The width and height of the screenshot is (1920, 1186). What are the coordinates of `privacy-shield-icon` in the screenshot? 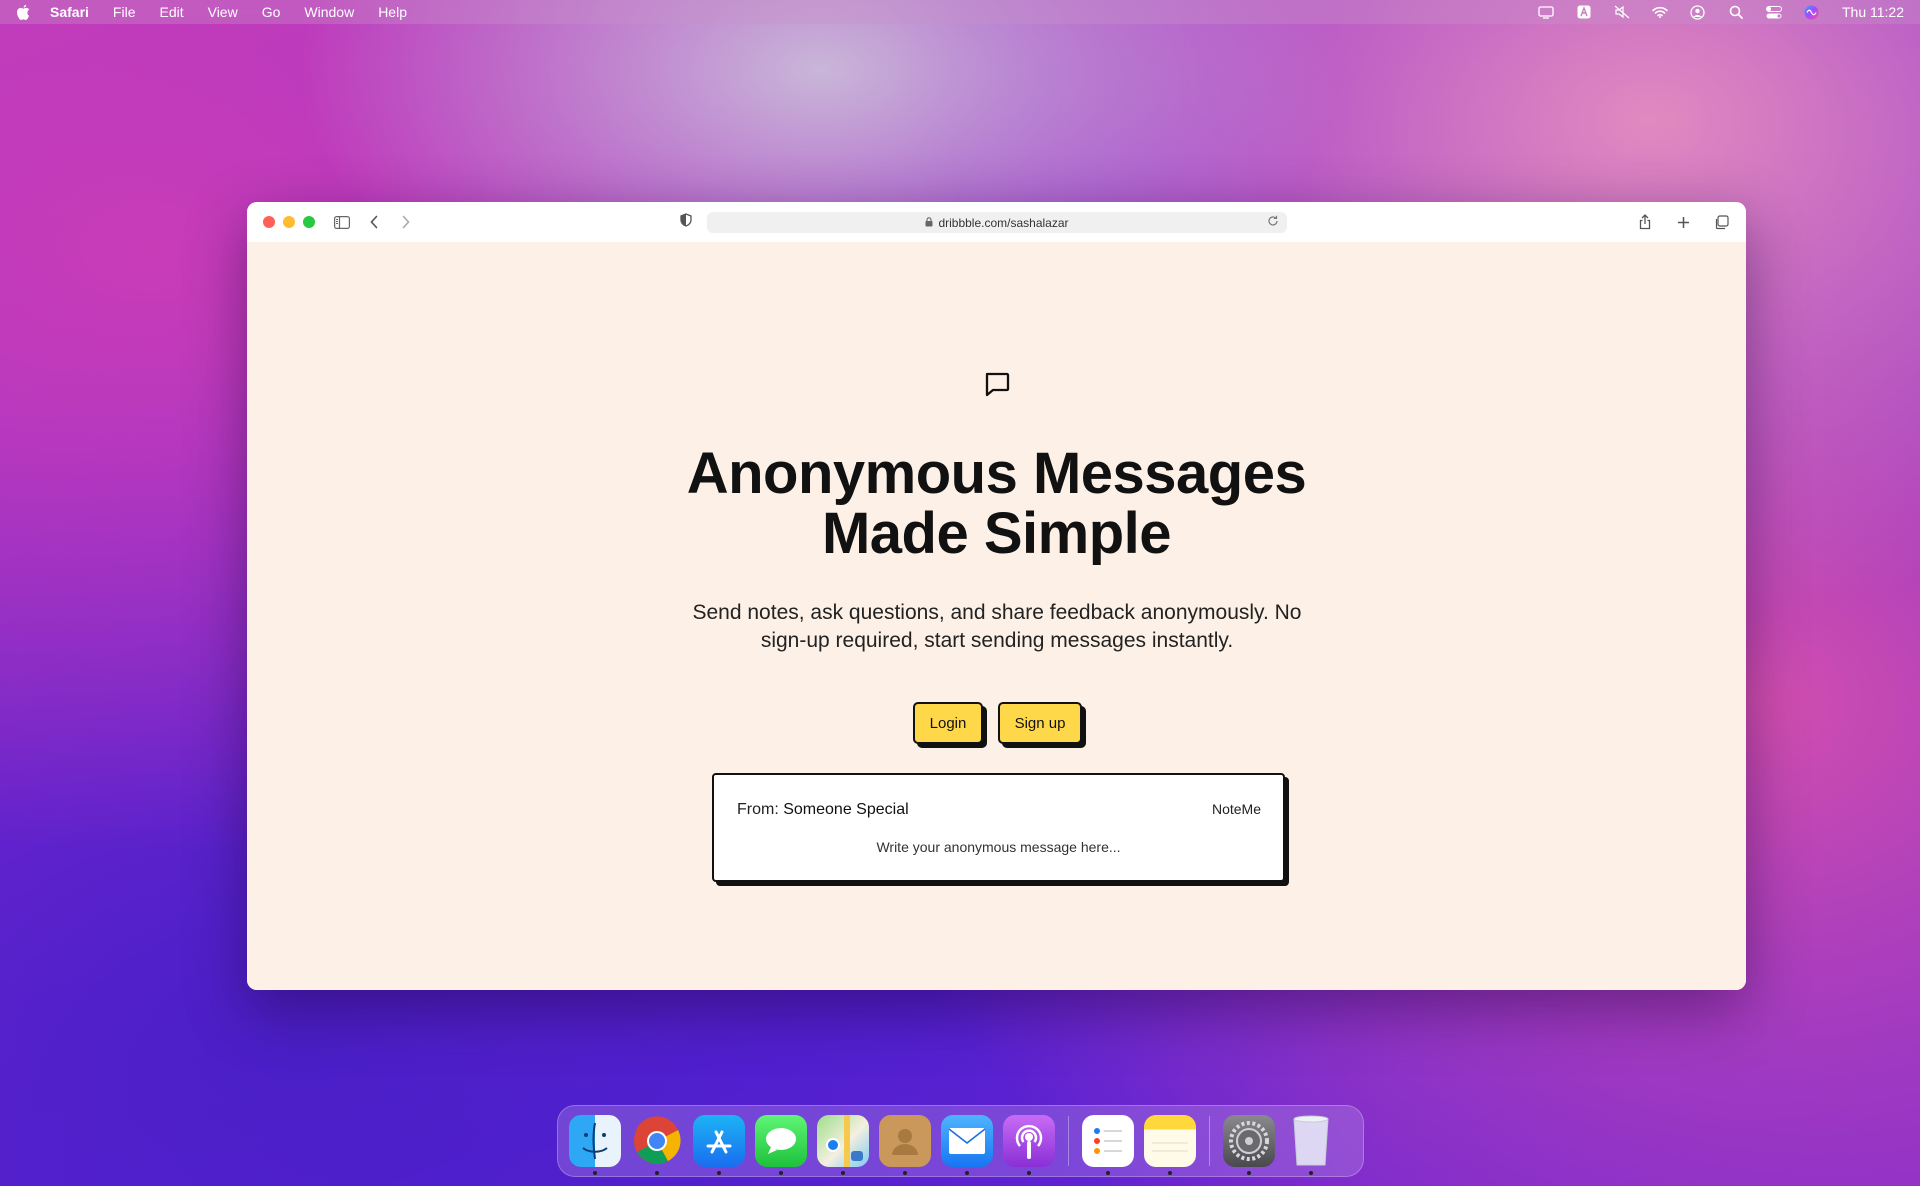 It's located at (686, 222).